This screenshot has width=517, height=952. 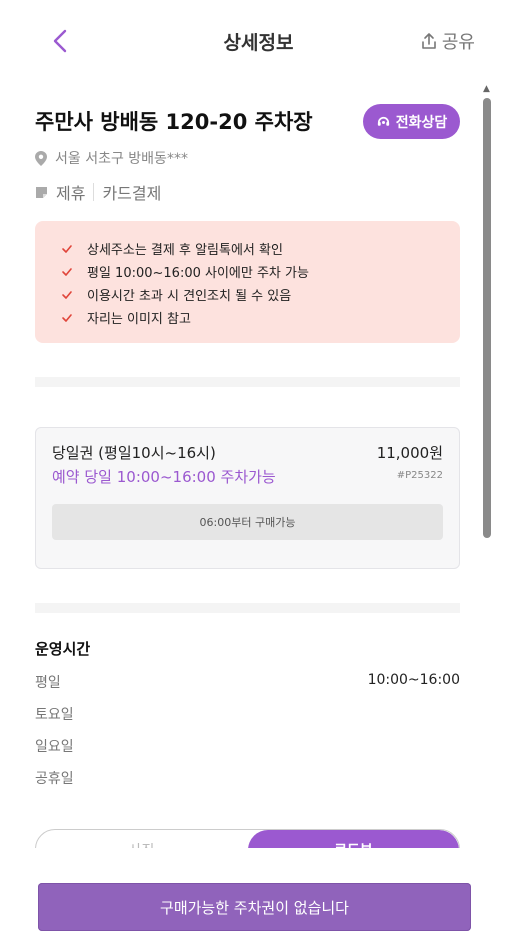 I want to click on ticket-price: 11,000원, so click(x=409, y=453).